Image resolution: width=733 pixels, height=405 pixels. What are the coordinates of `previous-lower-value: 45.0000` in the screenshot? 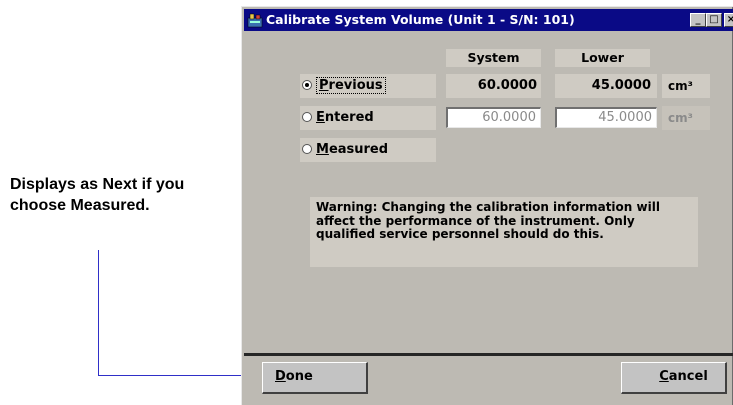 It's located at (606, 86).